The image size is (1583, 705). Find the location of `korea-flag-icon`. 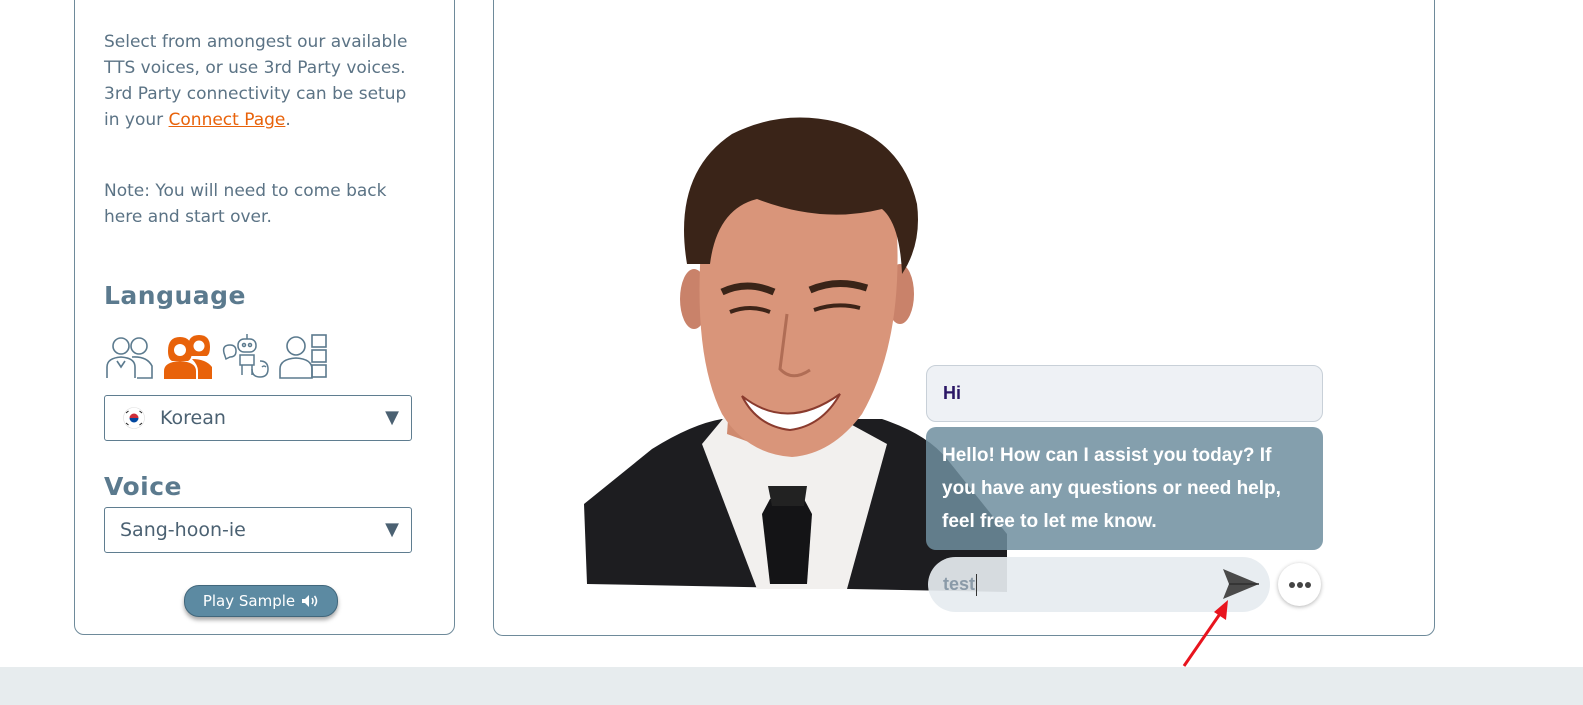

korea-flag-icon is located at coordinates (134, 418).